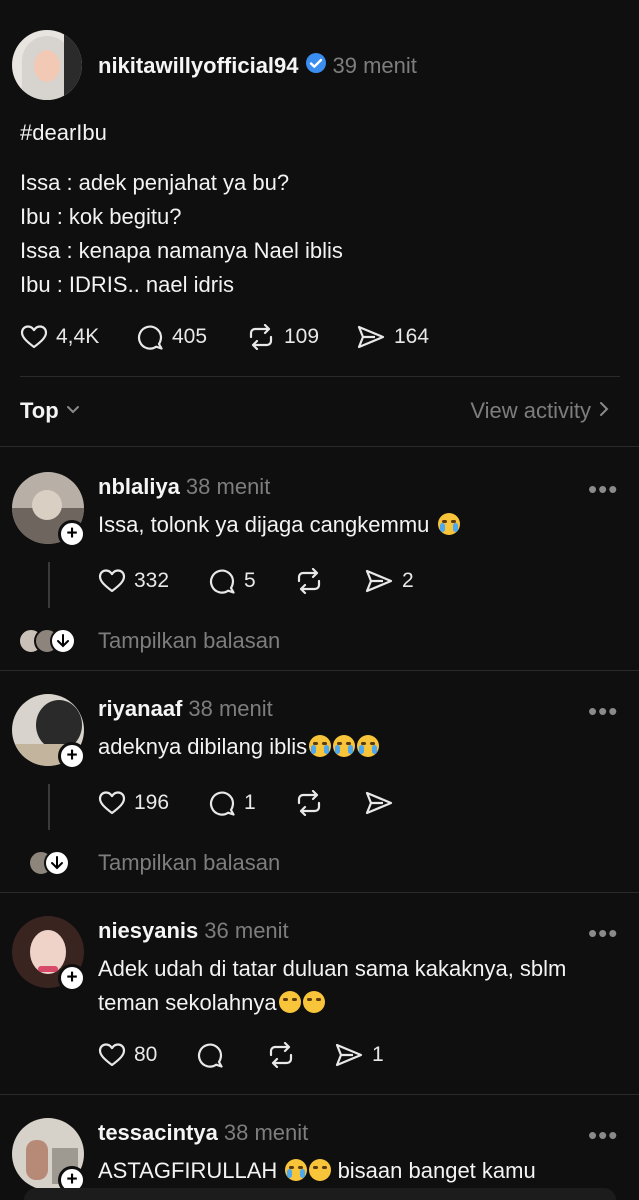 The height and width of the screenshot is (1200, 639). What do you see at coordinates (39, 410) in the screenshot?
I see `sort-label: Top` at bounding box center [39, 410].